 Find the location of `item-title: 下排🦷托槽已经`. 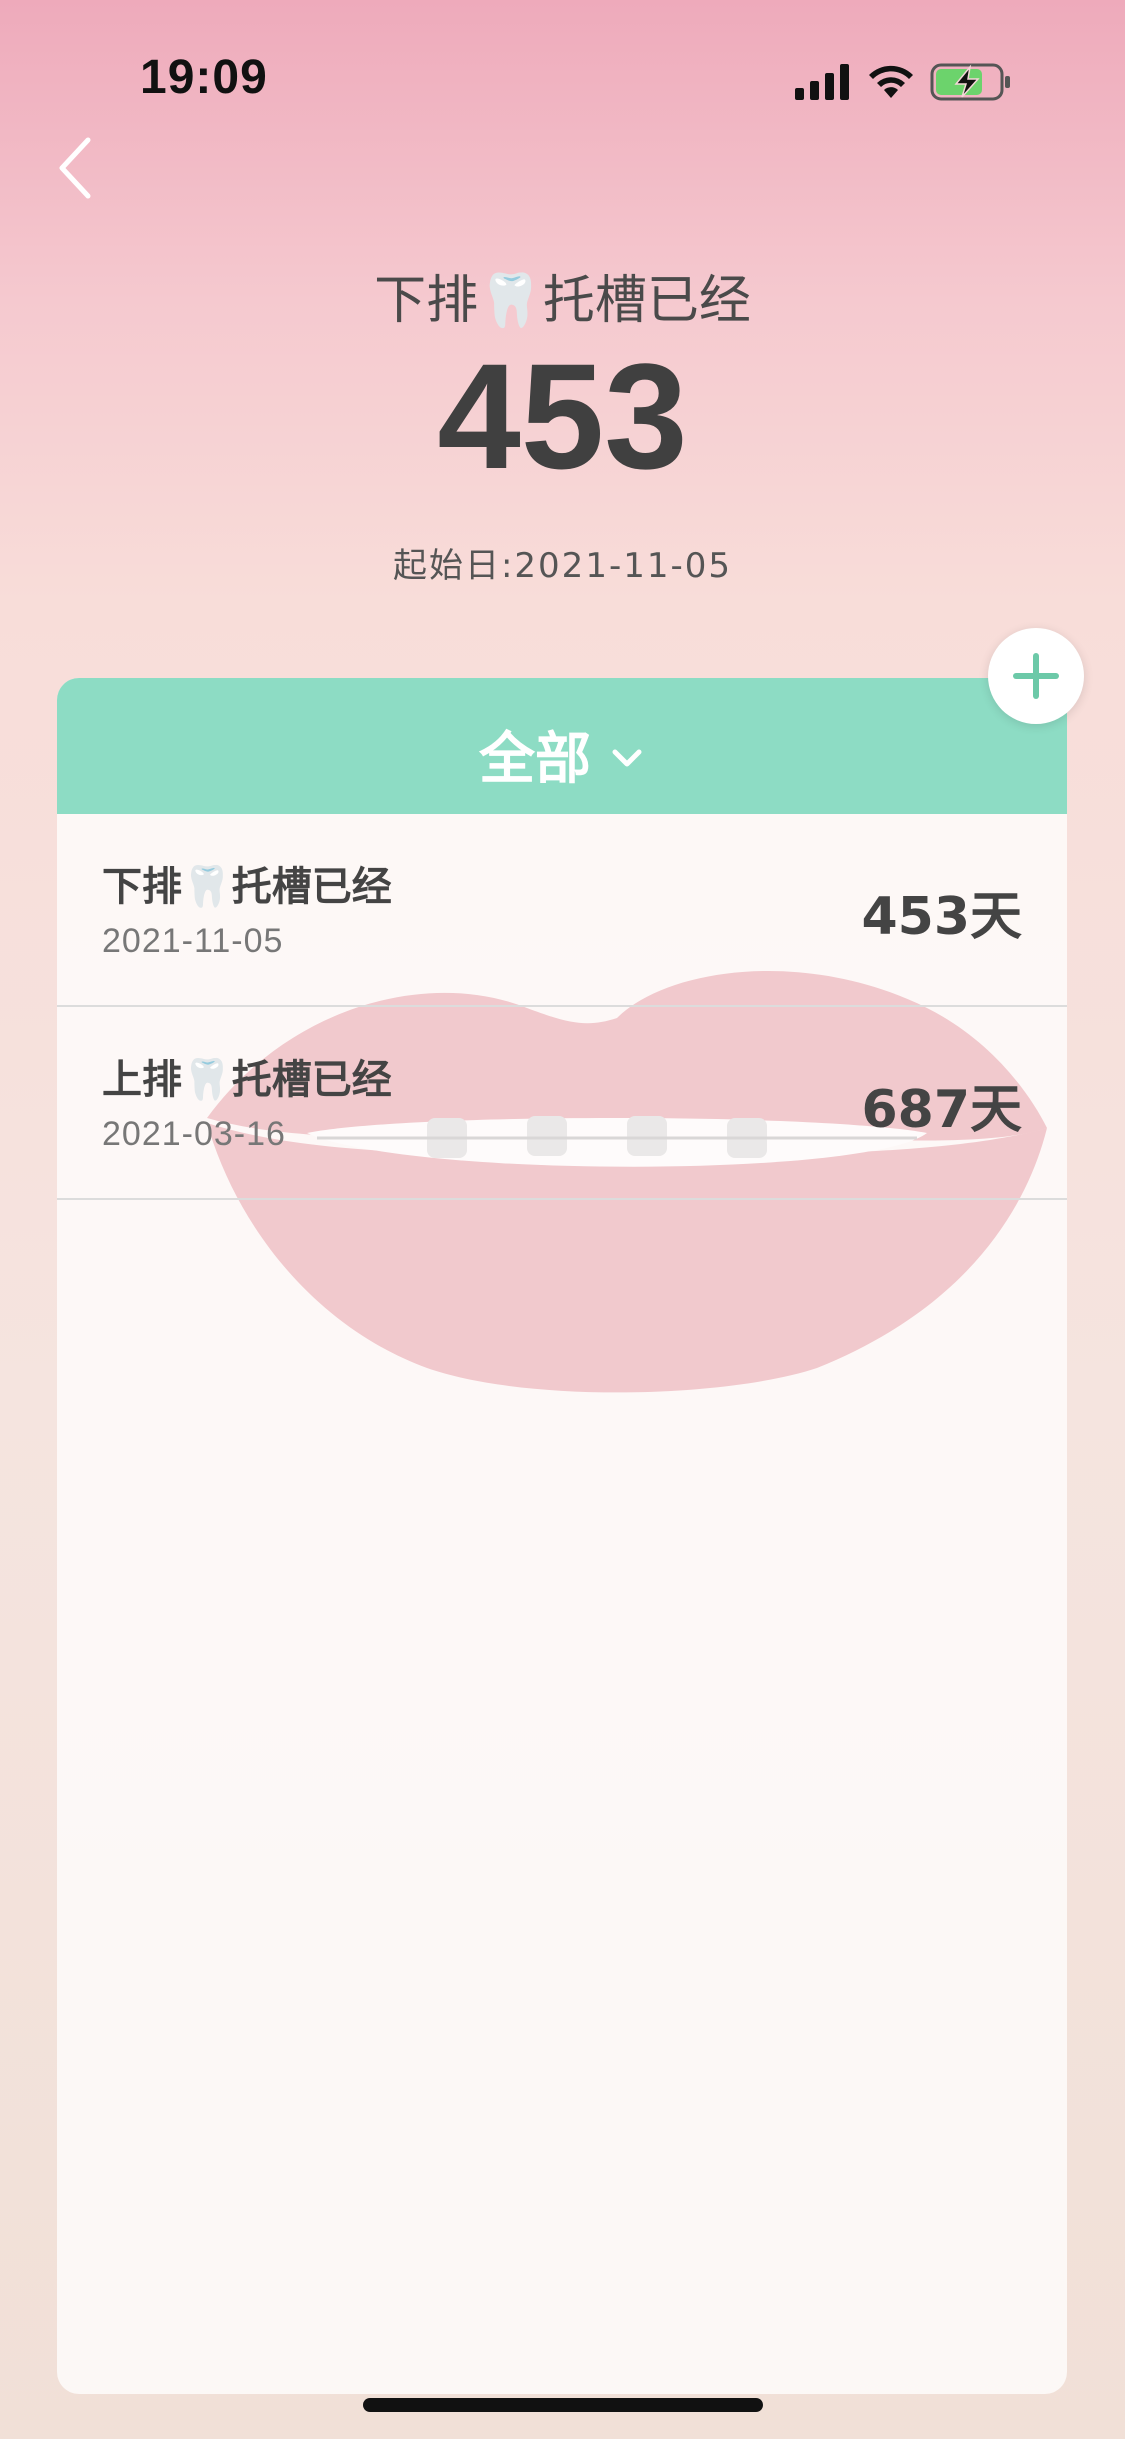

item-title: 下排🦷托槽已经 is located at coordinates (247, 887).